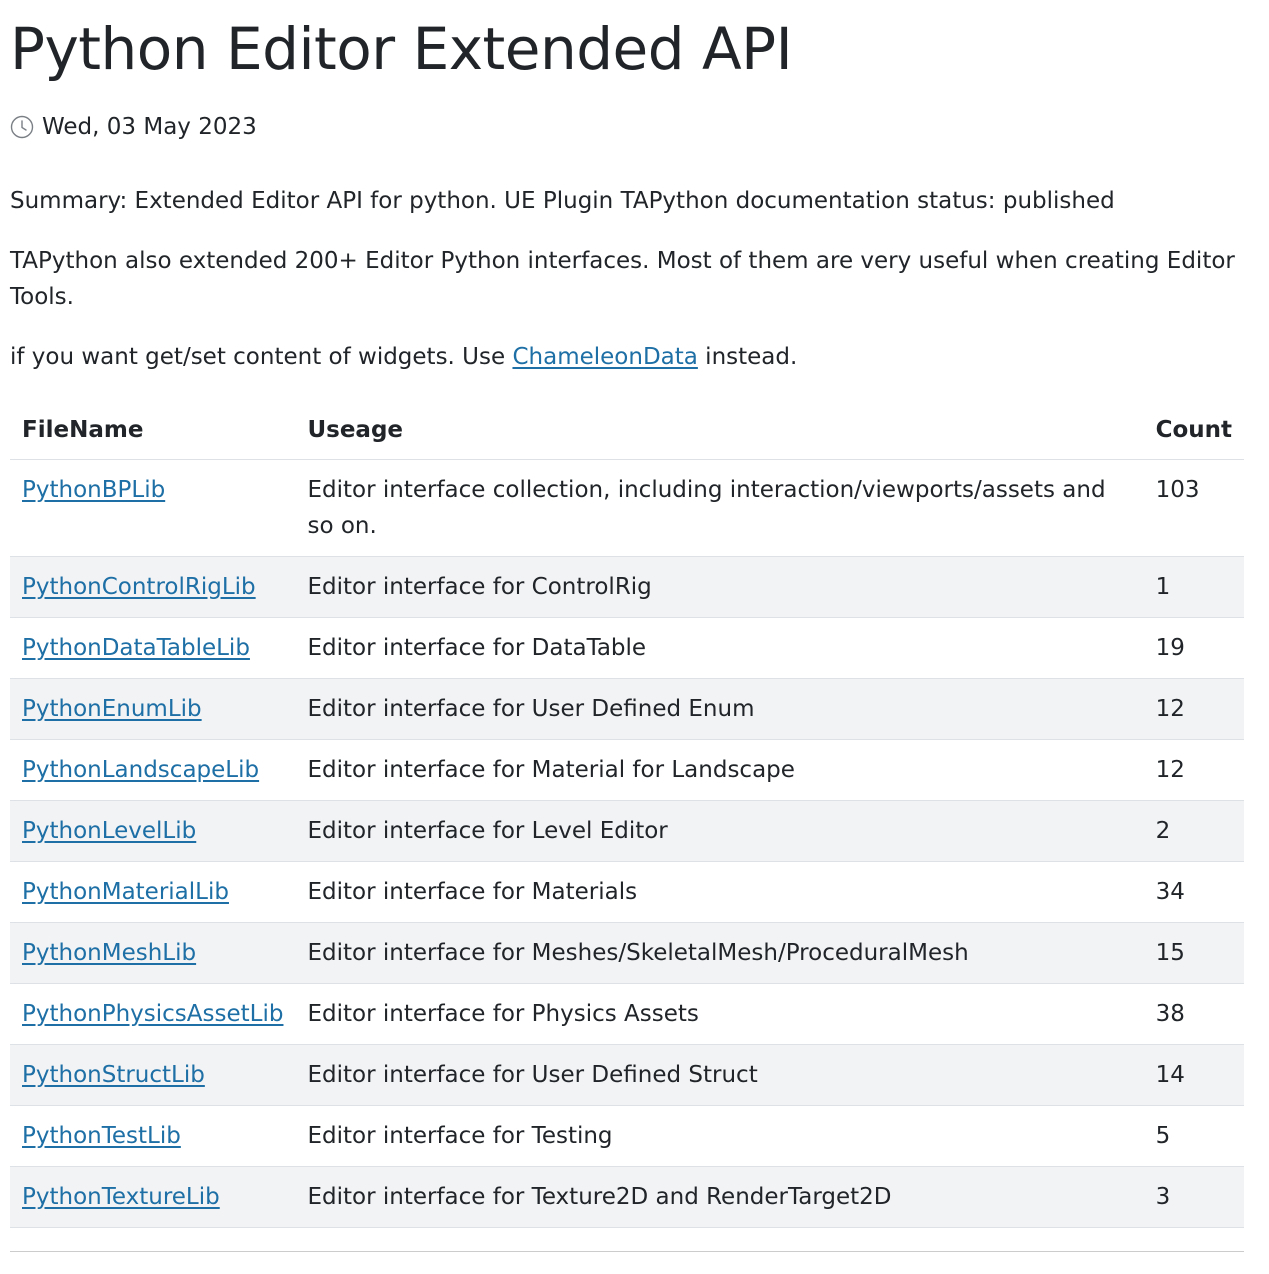 Image resolution: width=1269 pixels, height=1274 pixels. Describe the element at coordinates (109, 831) in the screenshot. I see `filename-link: PythonLevelLib` at that location.